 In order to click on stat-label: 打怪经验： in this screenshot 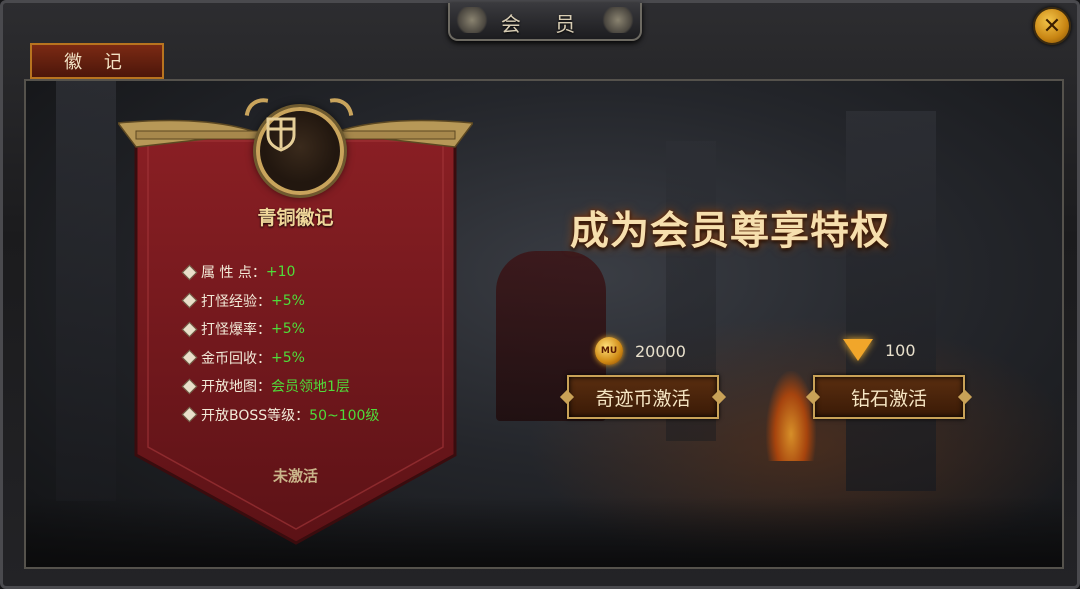, I will do `click(236, 301)`.